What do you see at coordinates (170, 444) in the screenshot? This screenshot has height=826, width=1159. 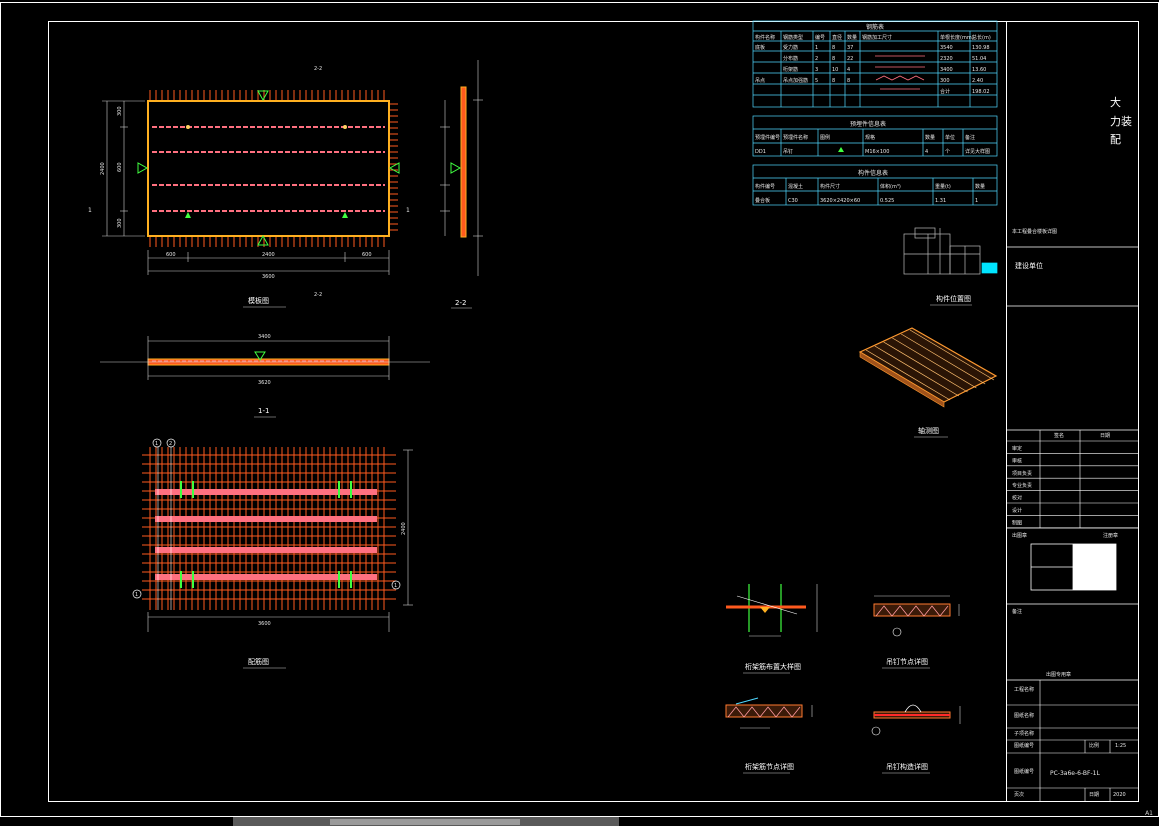 I see `rebar-mark-text: 2` at bounding box center [170, 444].